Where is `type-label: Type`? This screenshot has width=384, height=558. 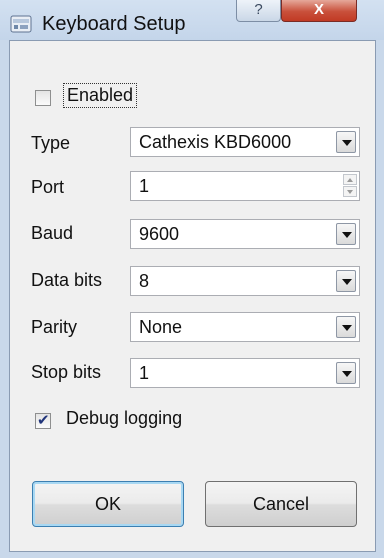 type-label: Type is located at coordinates (51, 143).